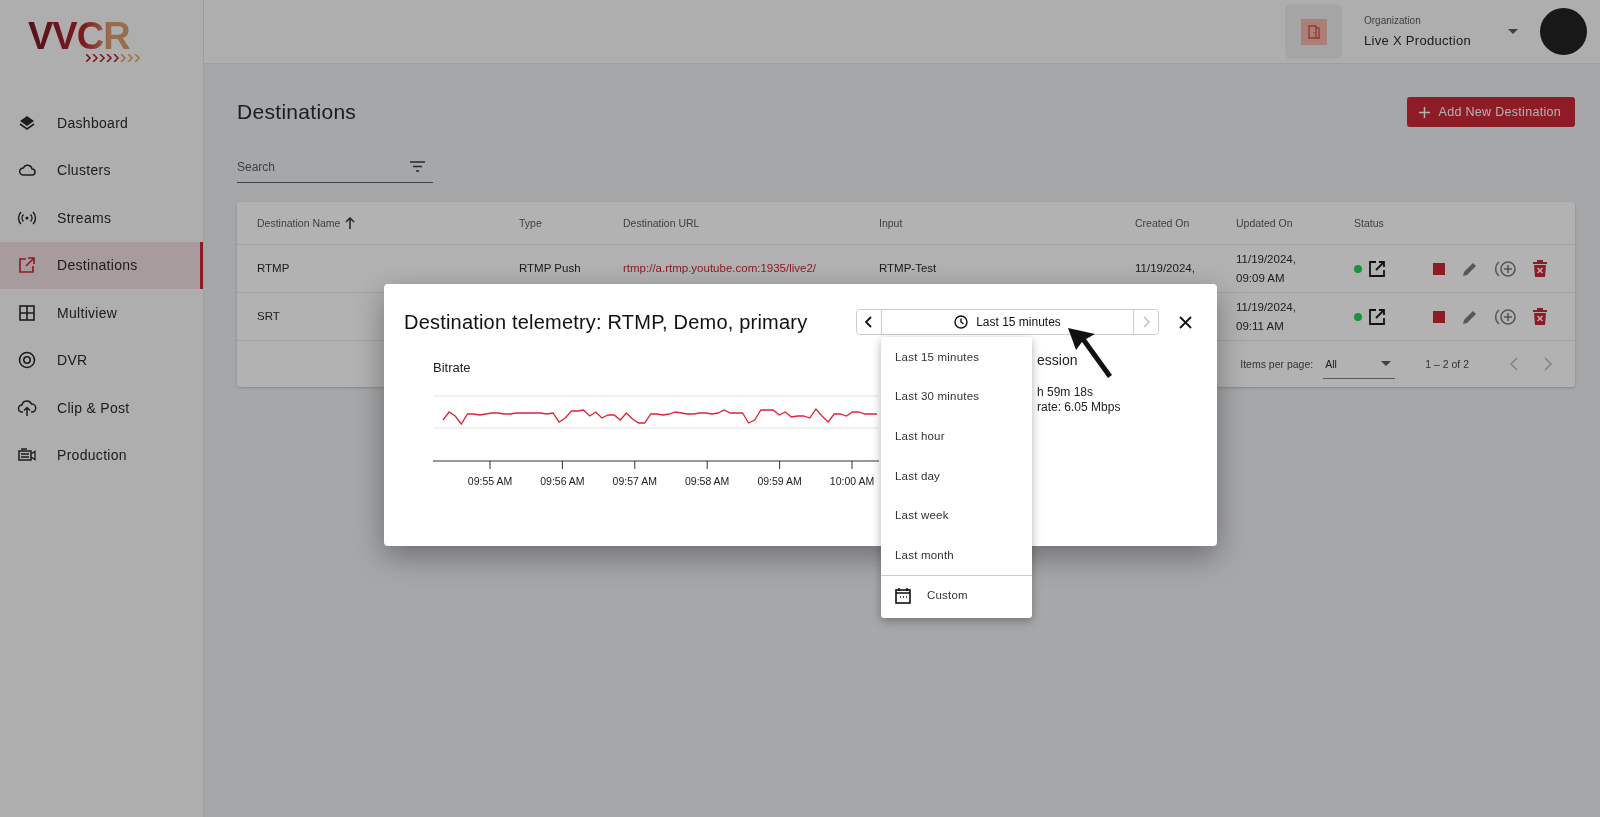 The width and height of the screenshot is (1600, 817). What do you see at coordinates (562, 481) in the screenshot?
I see `axis-tick-label: 09:56 AM` at bounding box center [562, 481].